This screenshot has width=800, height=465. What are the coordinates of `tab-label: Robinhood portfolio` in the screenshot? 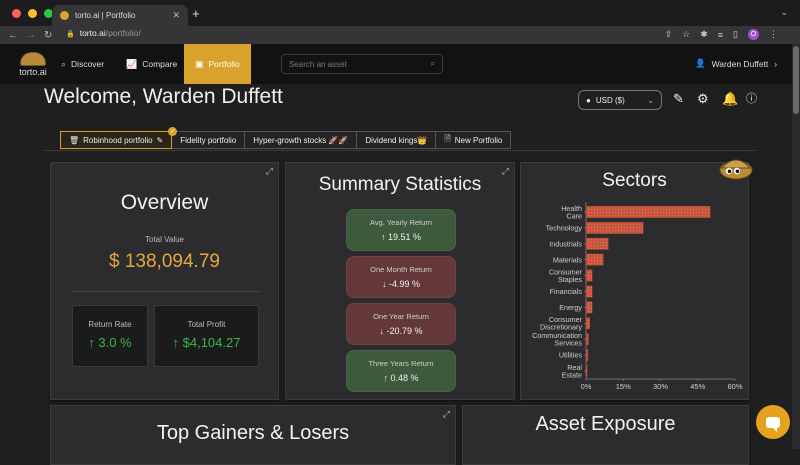 It's located at (118, 140).